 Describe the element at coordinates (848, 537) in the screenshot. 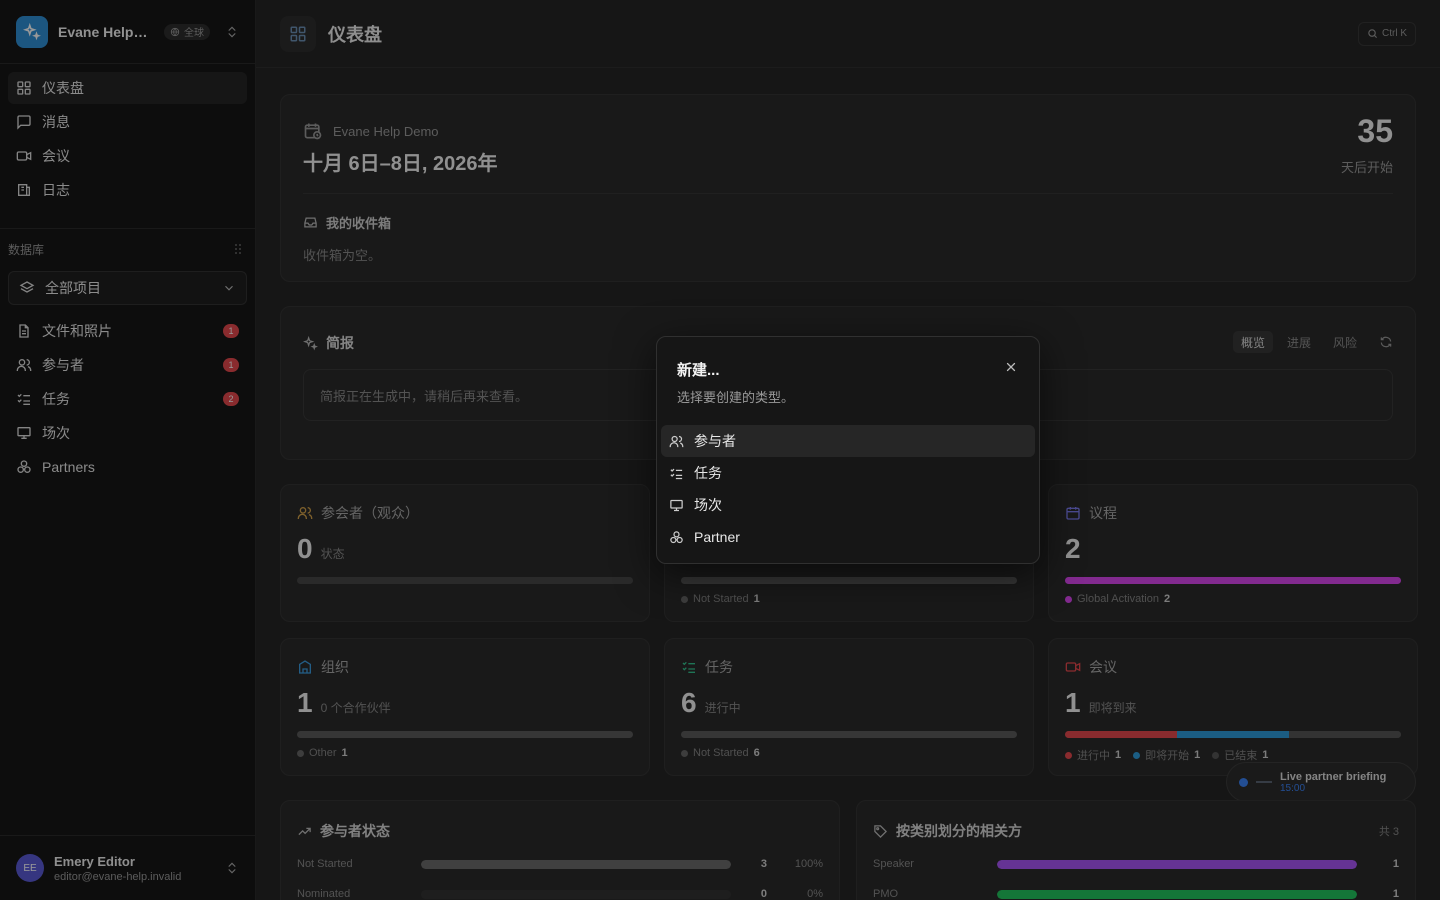

I see `option-partner: Partner` at that location.